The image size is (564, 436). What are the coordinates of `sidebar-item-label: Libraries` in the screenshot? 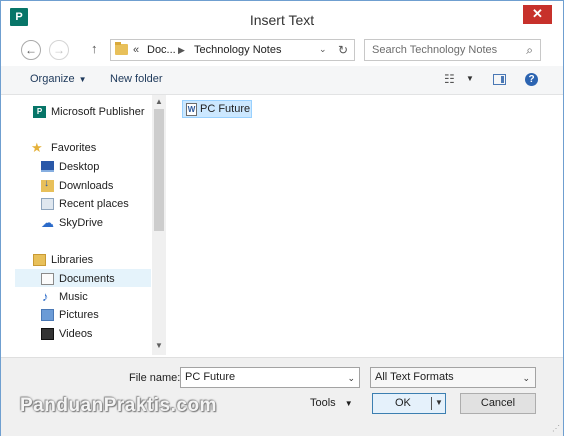 It's located at (72, 260).